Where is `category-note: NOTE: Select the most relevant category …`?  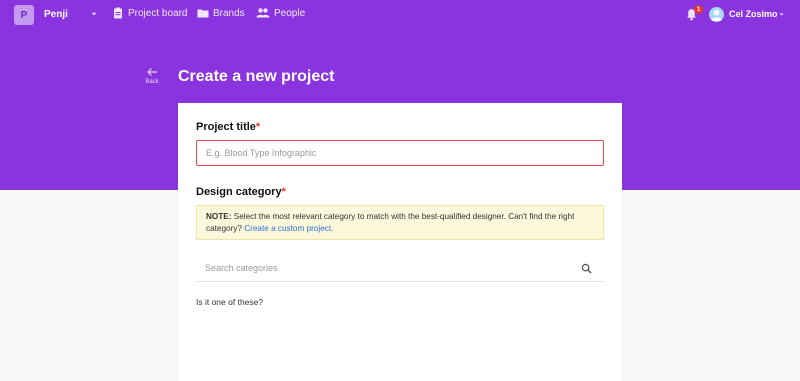
category-note: NOTE: Select the most relevant category … is located at coordinates (400, 222).